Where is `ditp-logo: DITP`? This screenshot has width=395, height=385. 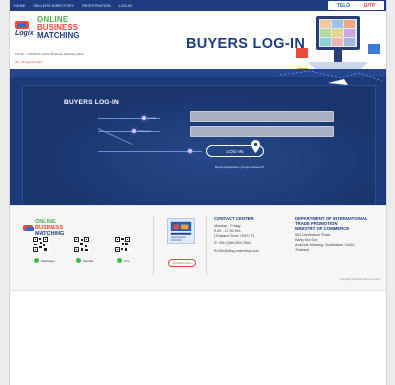 ditp-logo: DITP is located at coordinates (369, 5).